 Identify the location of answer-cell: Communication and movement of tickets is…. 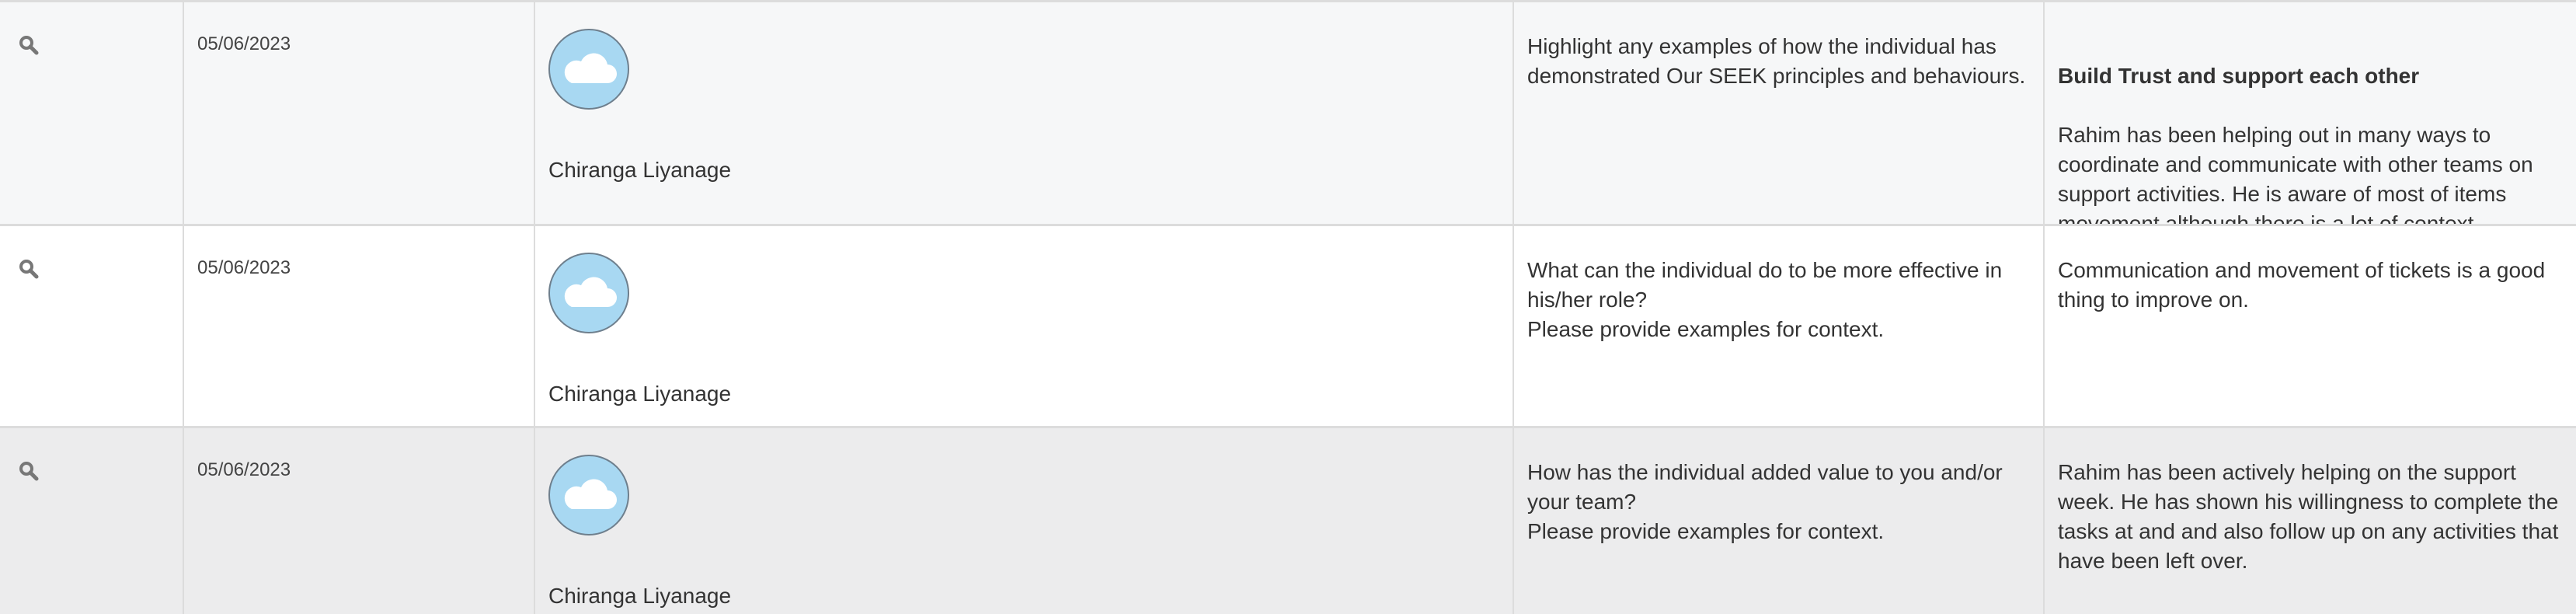
(2310, 326).